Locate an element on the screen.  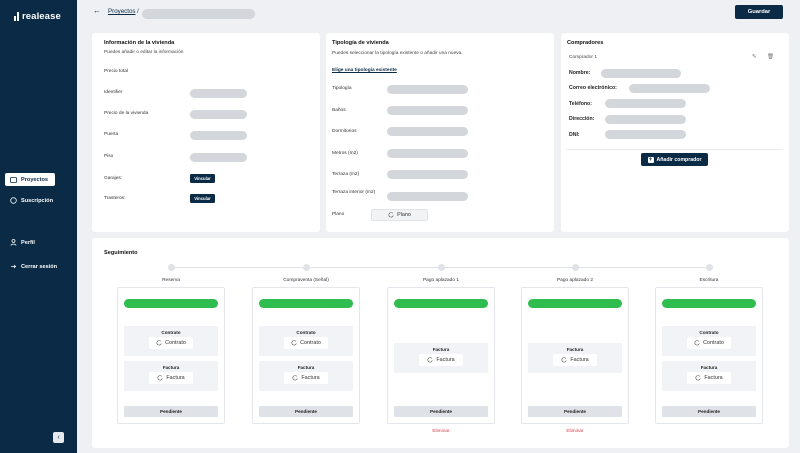
sidebar-item-cerrar-sesion: Cerrar sesión is located at coordinates (35, 266).